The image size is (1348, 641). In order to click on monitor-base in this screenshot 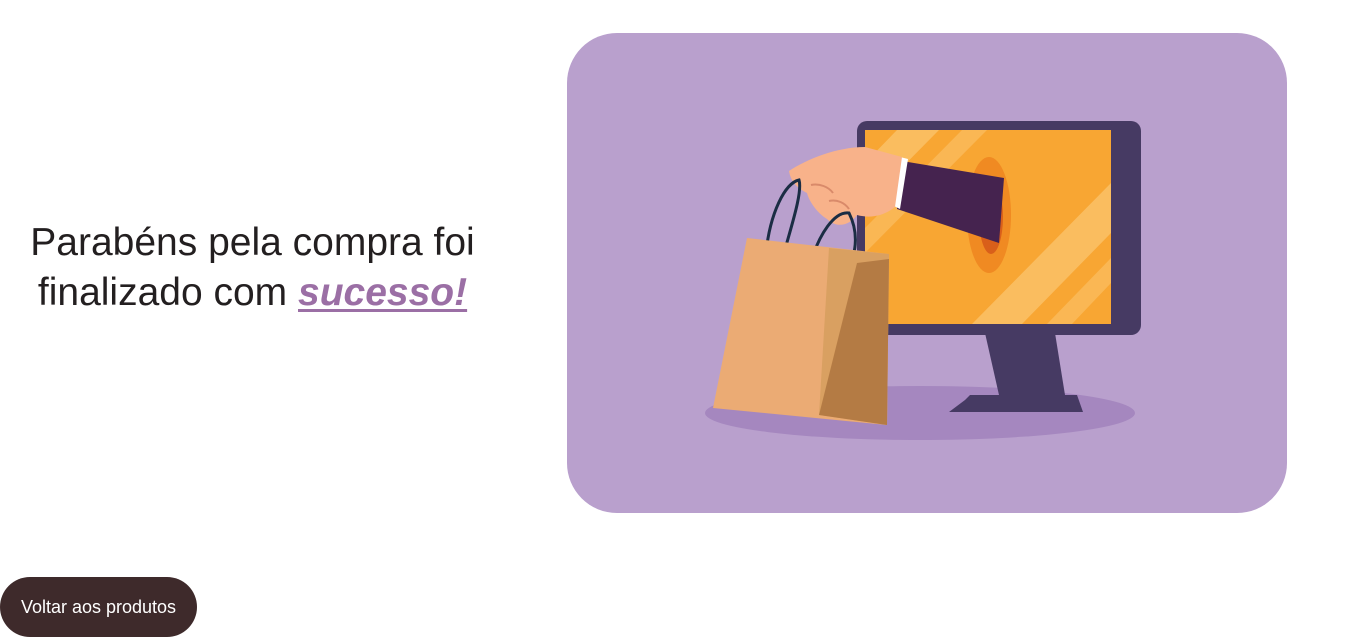, I will do `click(1016, 403)`.